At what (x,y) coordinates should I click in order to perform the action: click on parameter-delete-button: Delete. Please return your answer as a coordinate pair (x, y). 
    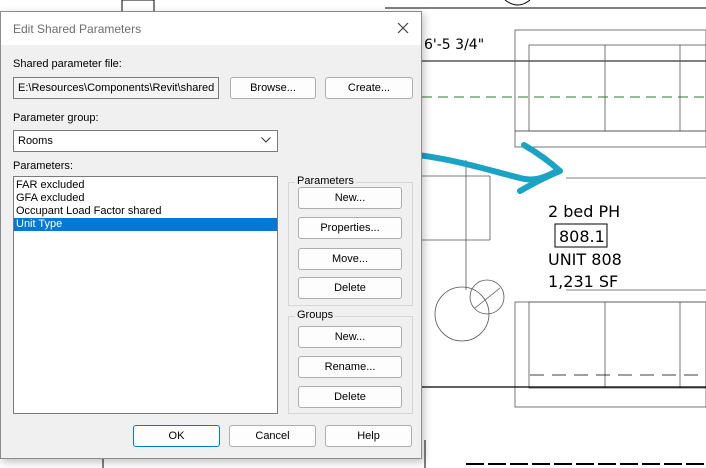
    Looking at the image, I should click on (350, 288).